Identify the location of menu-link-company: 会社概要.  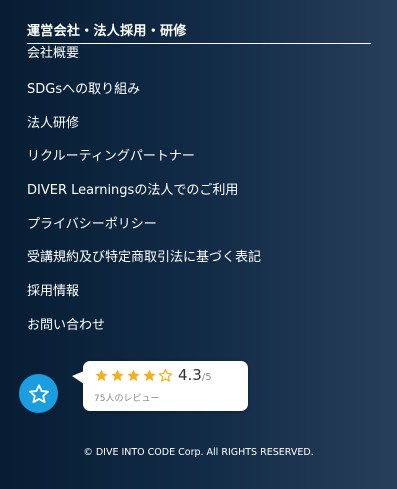
(144, 62).